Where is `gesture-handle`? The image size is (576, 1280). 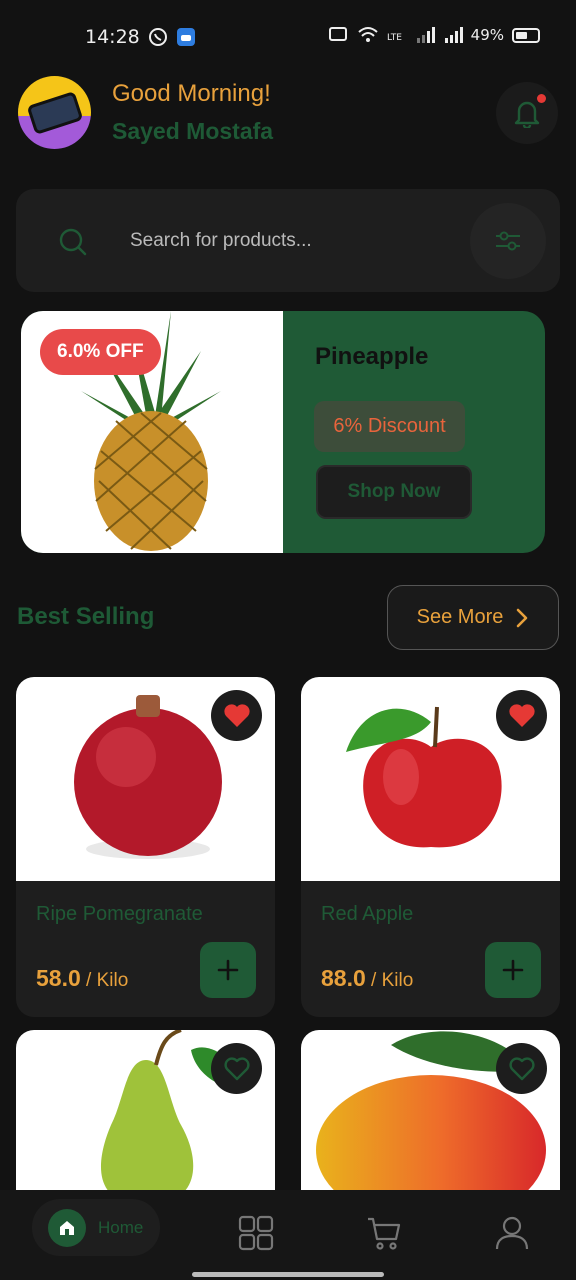
gesture-handle is located at coordinates (288, 1274).